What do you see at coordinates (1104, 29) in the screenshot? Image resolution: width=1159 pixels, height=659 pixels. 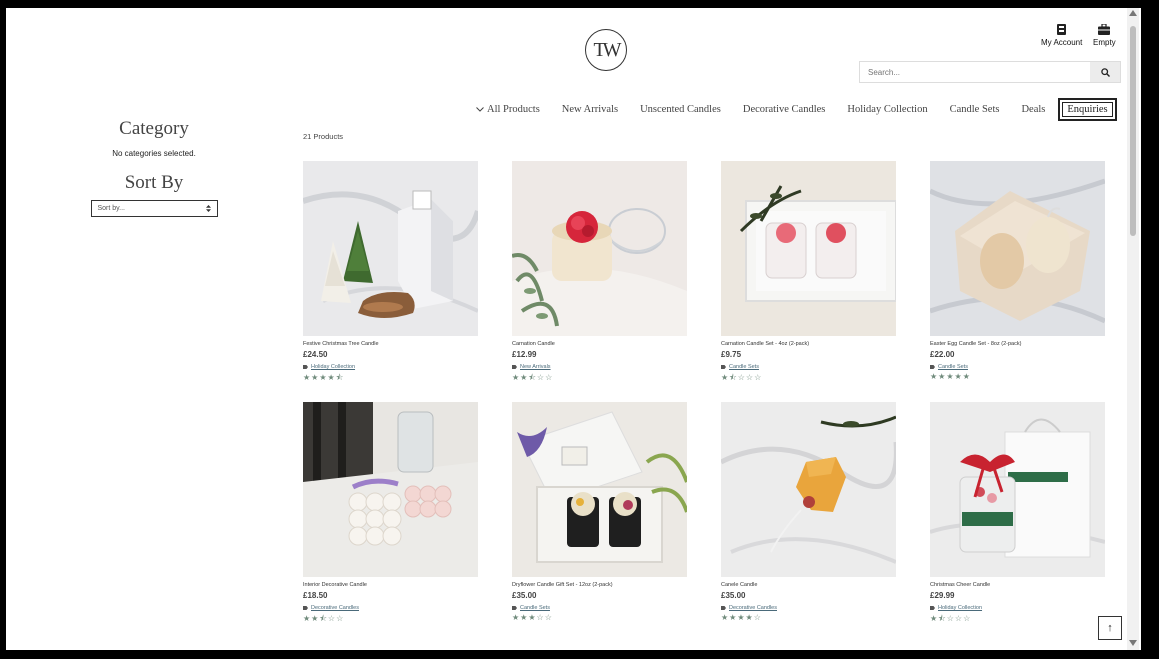 I see `briefcase-icon` at bounding box center [1104, 29].